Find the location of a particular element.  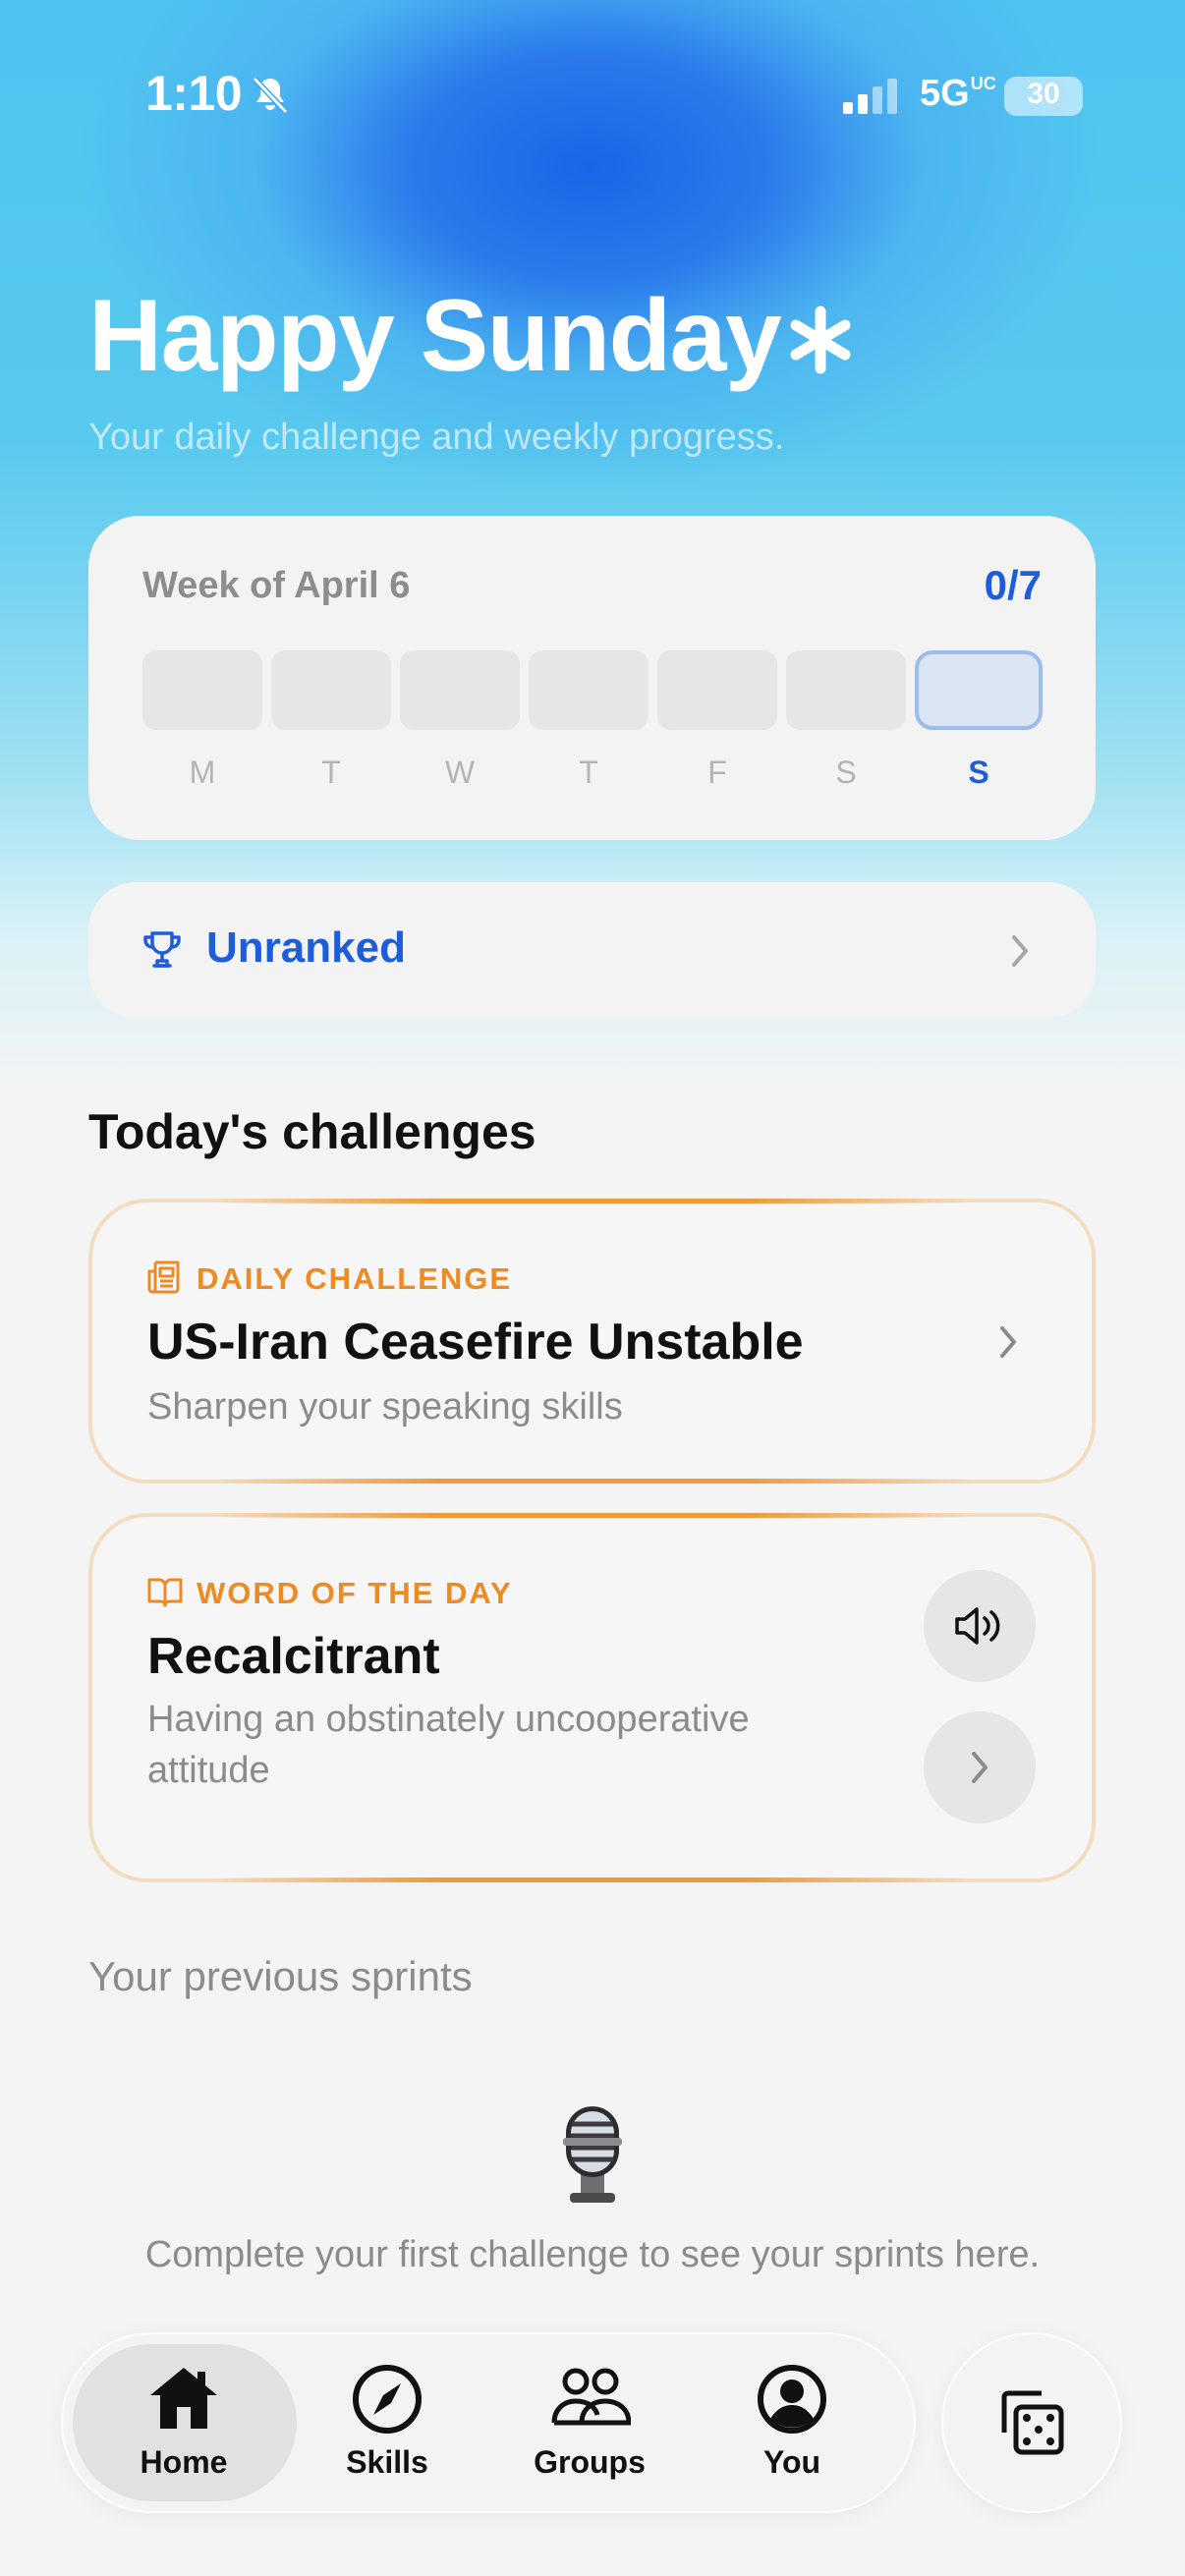

speaker-icon is located at coordinates (978, 1626).